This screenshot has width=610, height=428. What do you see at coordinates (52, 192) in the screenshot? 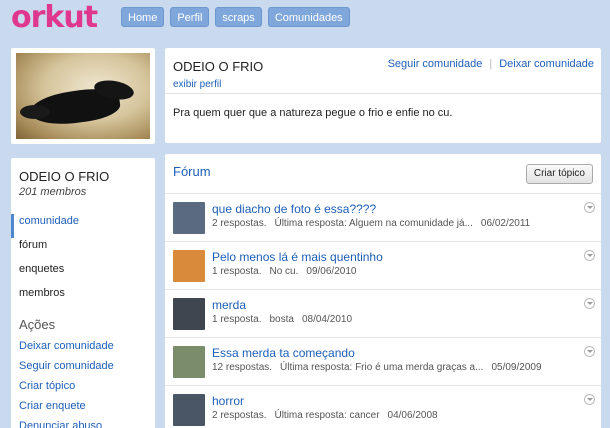
I see `member-count: 201 membros` at bounding box center [52, 192].